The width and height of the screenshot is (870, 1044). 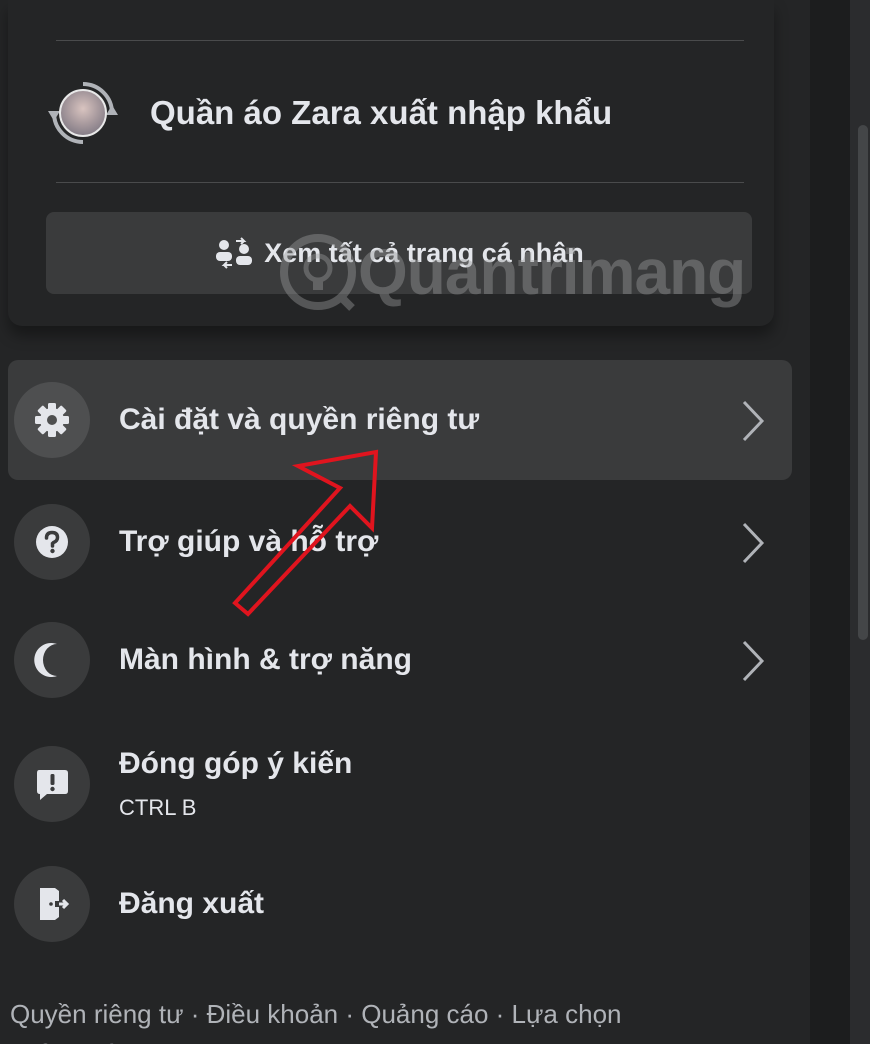 I want to click on moon-icon, so click(x=45, y=660).